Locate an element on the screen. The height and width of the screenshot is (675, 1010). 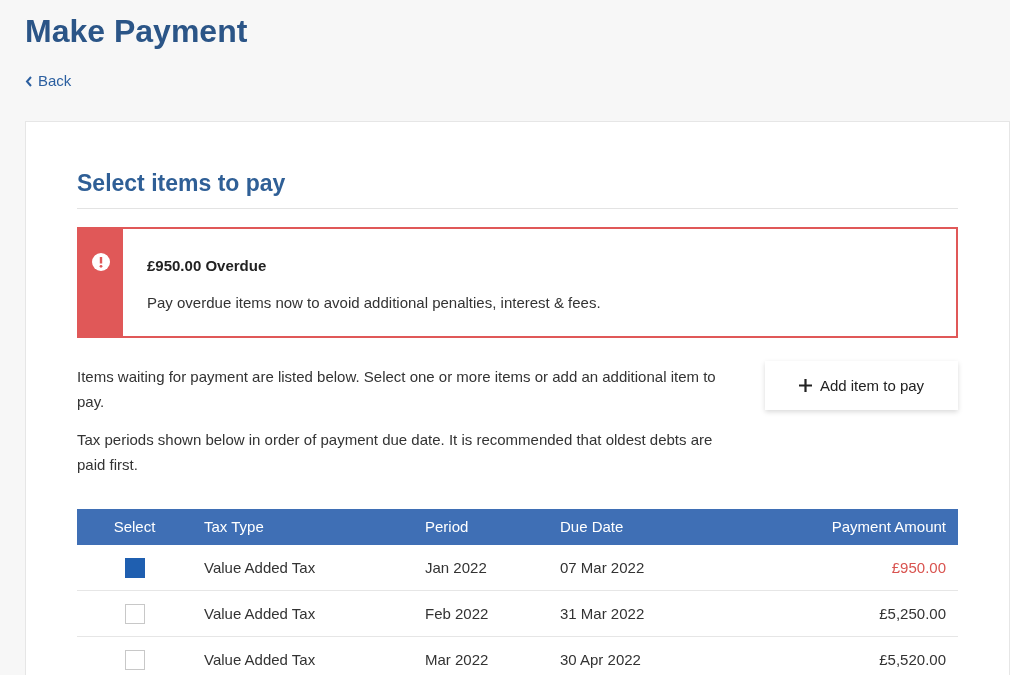
table-cell-text: Feb 2022 is located at coordinates (457, 613).